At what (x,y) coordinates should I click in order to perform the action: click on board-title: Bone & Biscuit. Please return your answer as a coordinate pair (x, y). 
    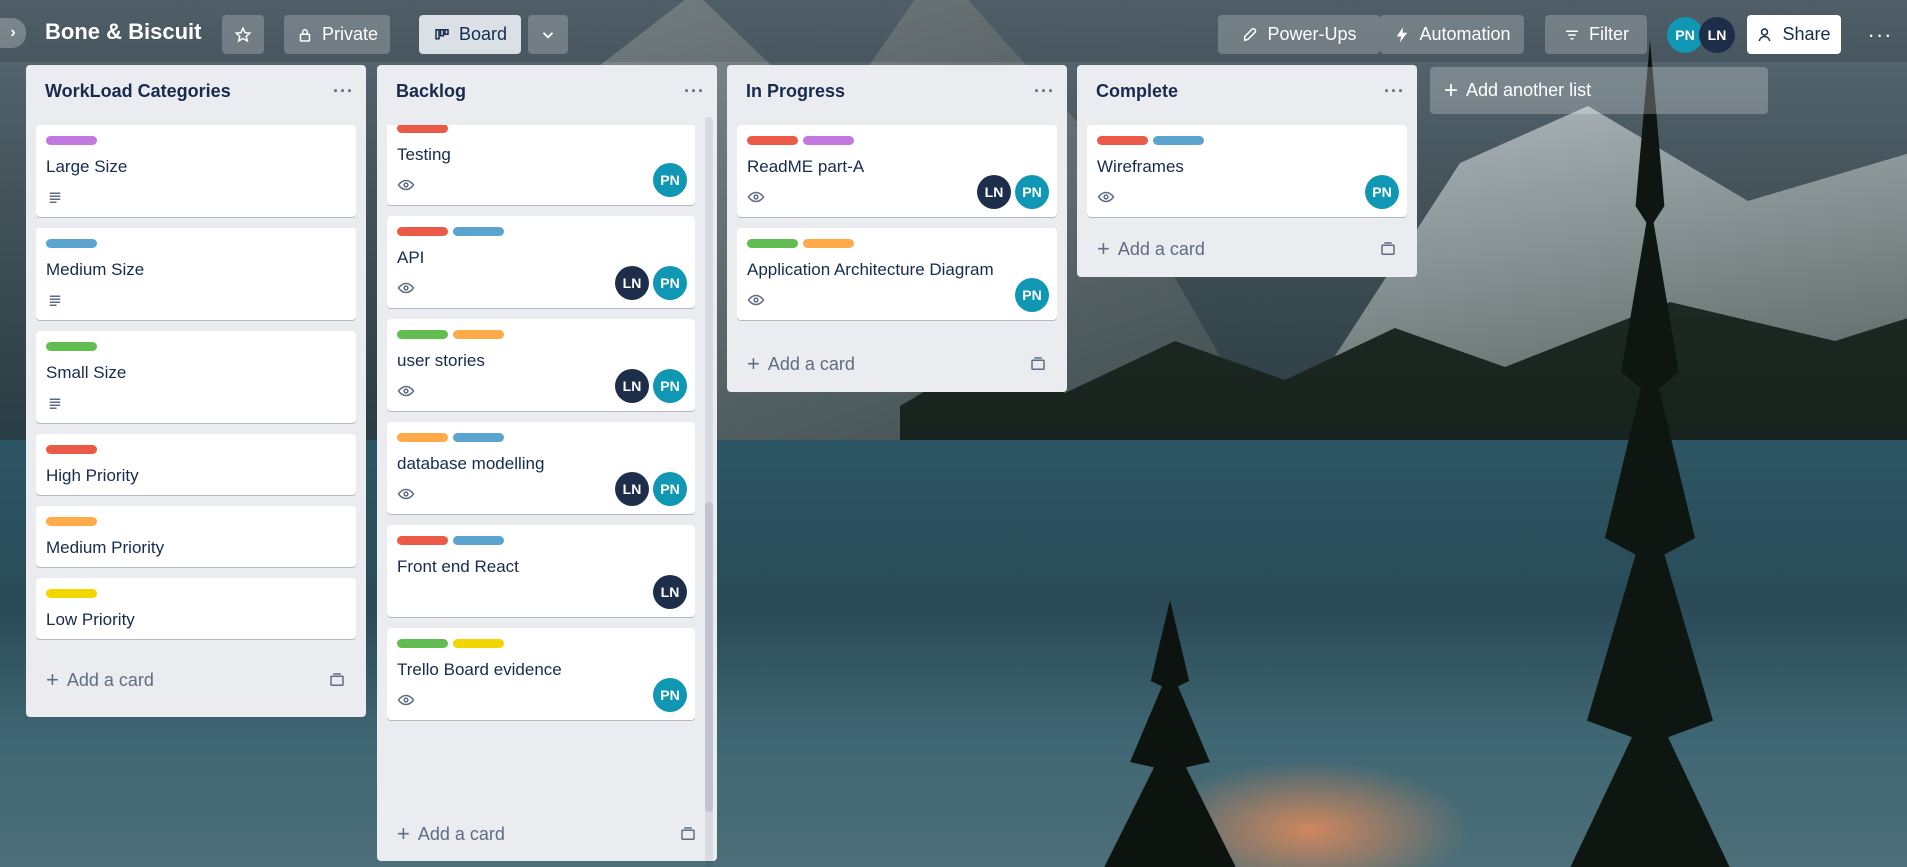
    Looking at the image, I should click on (123, 32).